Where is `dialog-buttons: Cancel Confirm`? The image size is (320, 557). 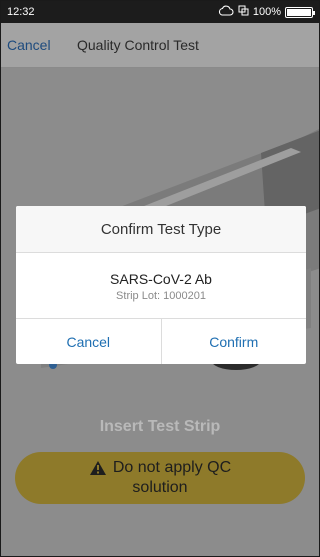 dialog-buttons: Cancel Confirm is located at coordinates (161, 341).